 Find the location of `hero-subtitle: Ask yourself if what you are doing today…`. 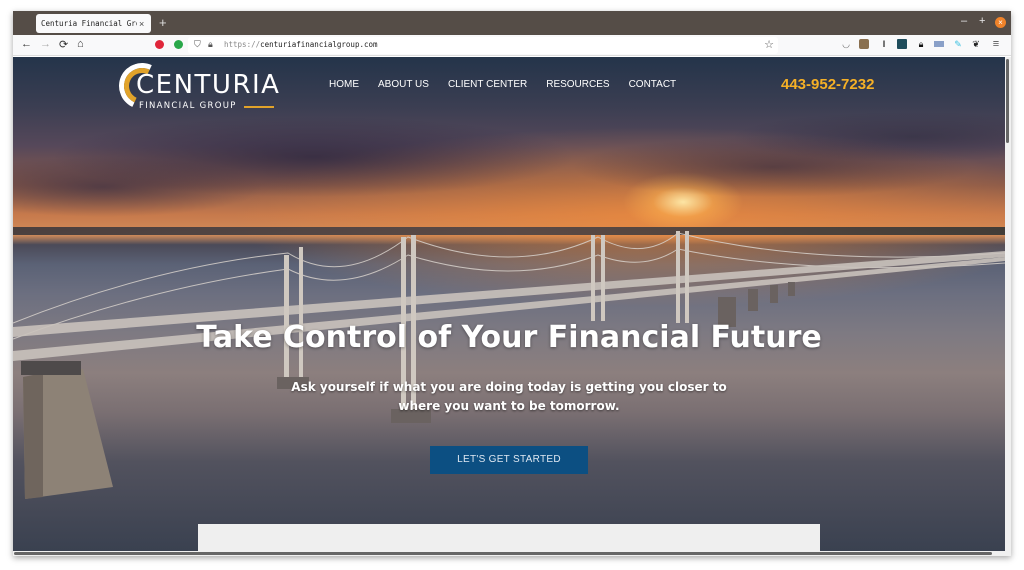

hero-subtitle: Ask yourself if what you are doing today… is located at coordinates (509, 396).